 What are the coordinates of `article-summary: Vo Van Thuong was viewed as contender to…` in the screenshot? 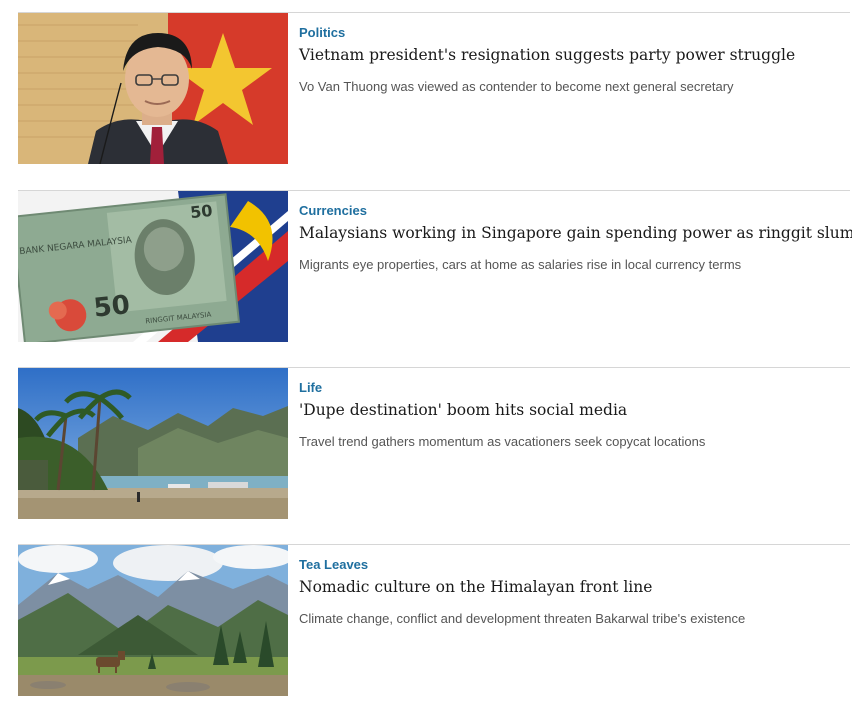 It's located at (516, 86).